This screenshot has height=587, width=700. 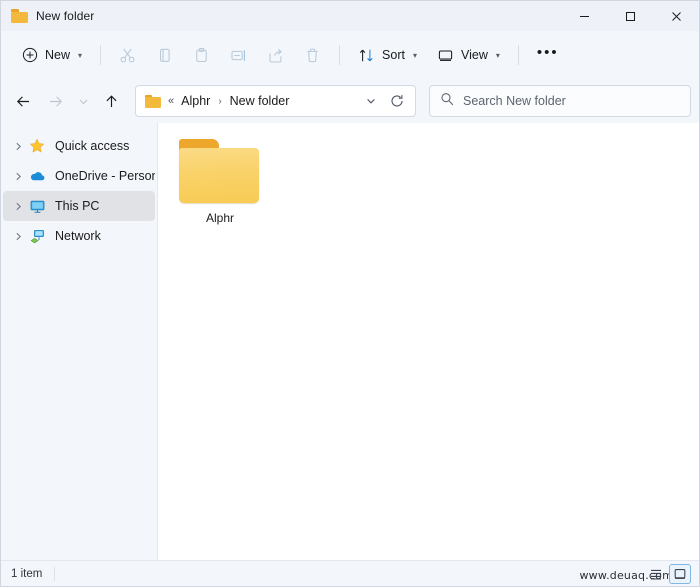 I want to click on copy-button, so click(x=164, y=55).